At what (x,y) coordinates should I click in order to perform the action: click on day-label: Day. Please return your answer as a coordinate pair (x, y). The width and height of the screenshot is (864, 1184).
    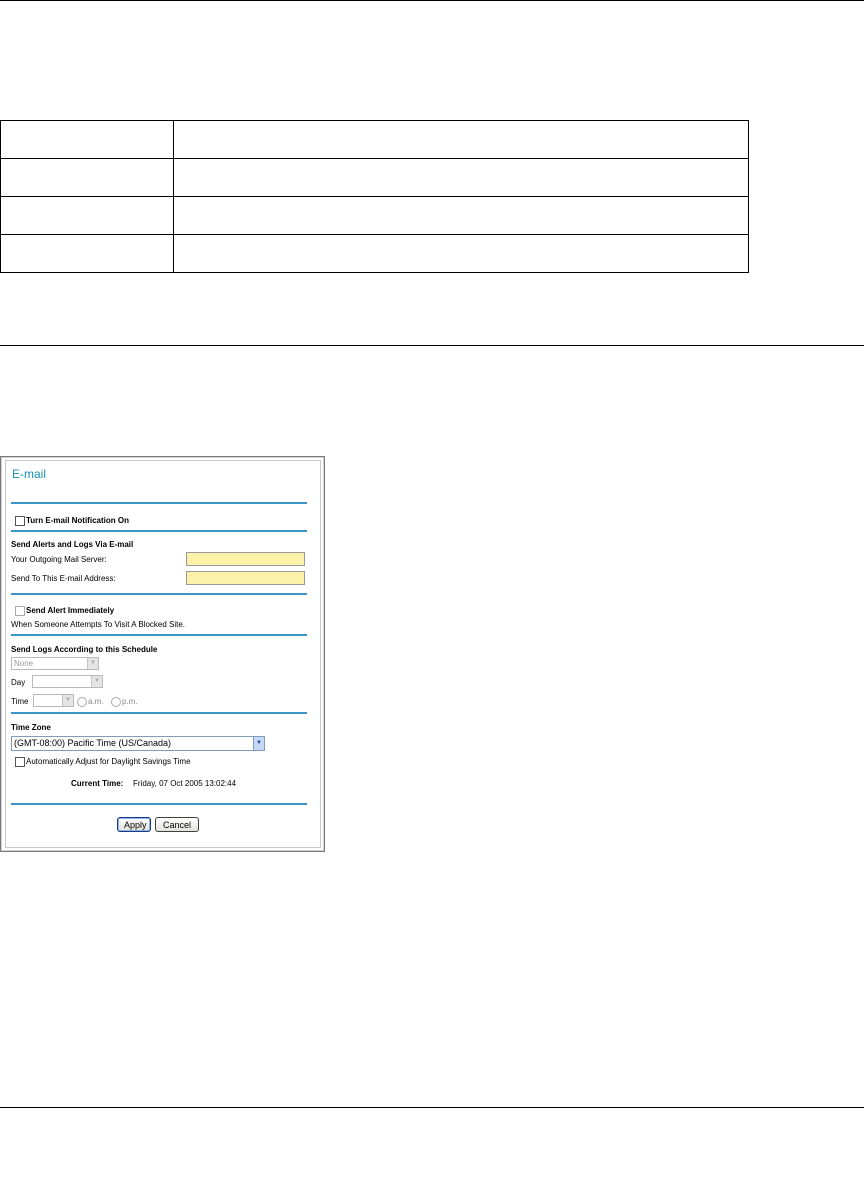
    Looking at the image, I should click on (18, 682).